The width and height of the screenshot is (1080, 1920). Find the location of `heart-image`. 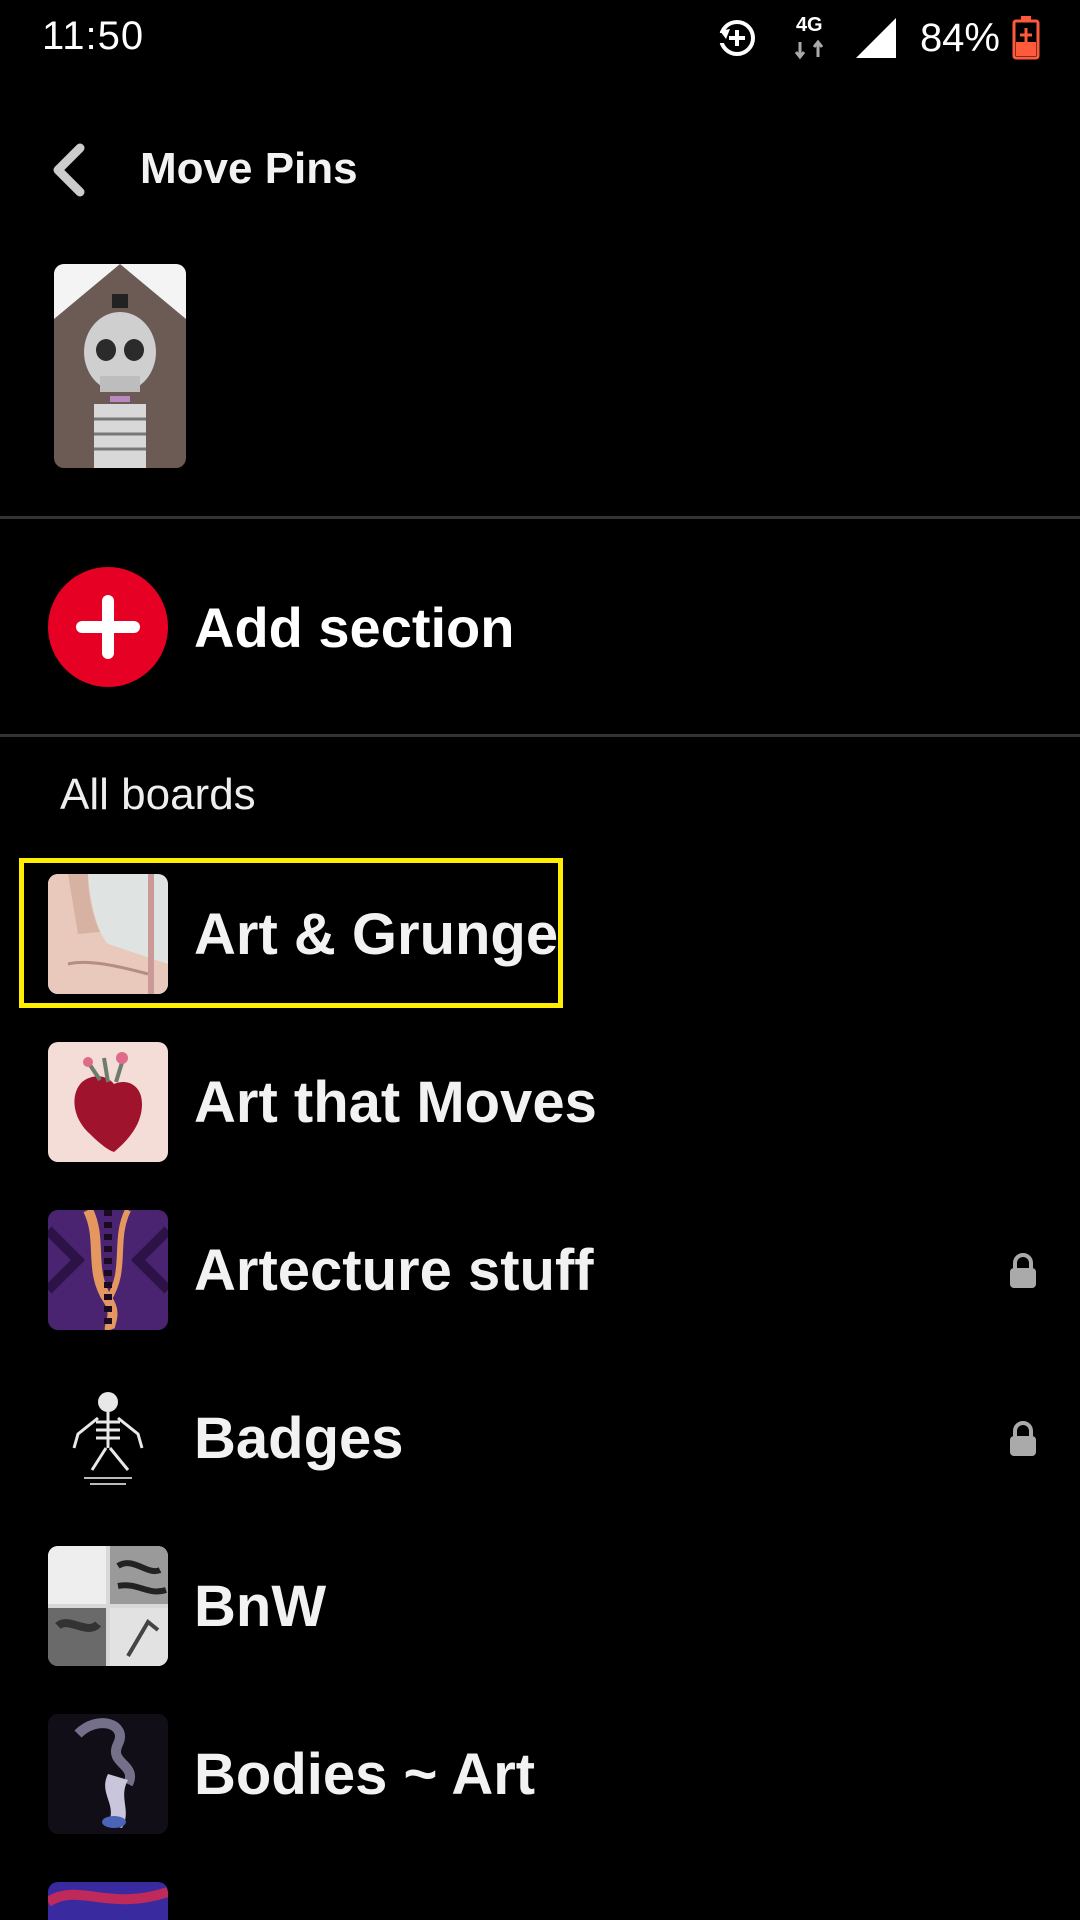

heart-image is located at coordinates (108, 1102).